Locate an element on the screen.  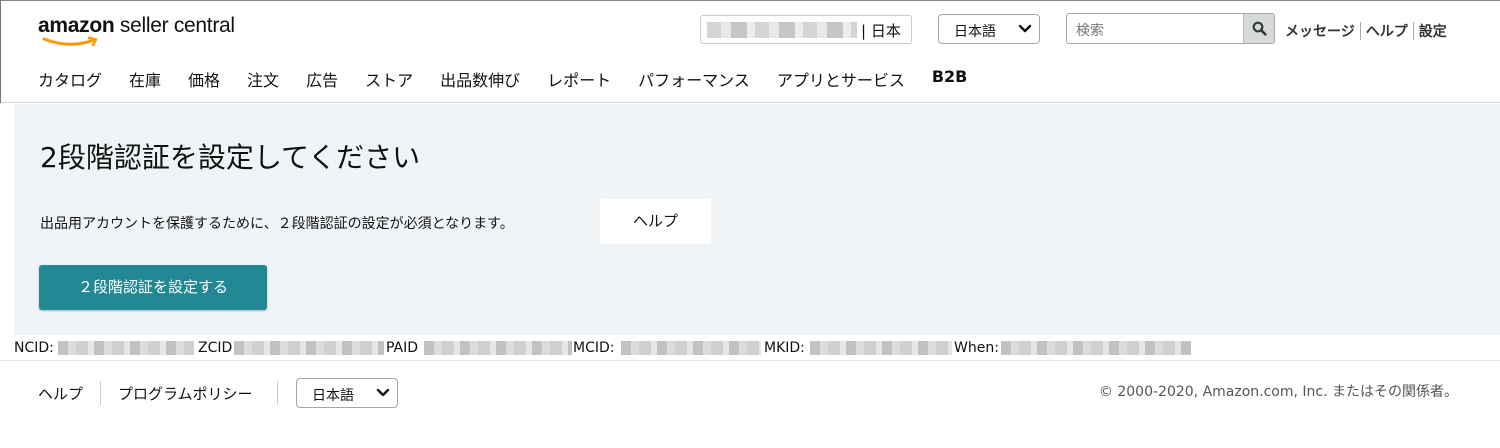
header-links: メッセージ ヘルプ 設定 is located at coordinates (1366, 31).